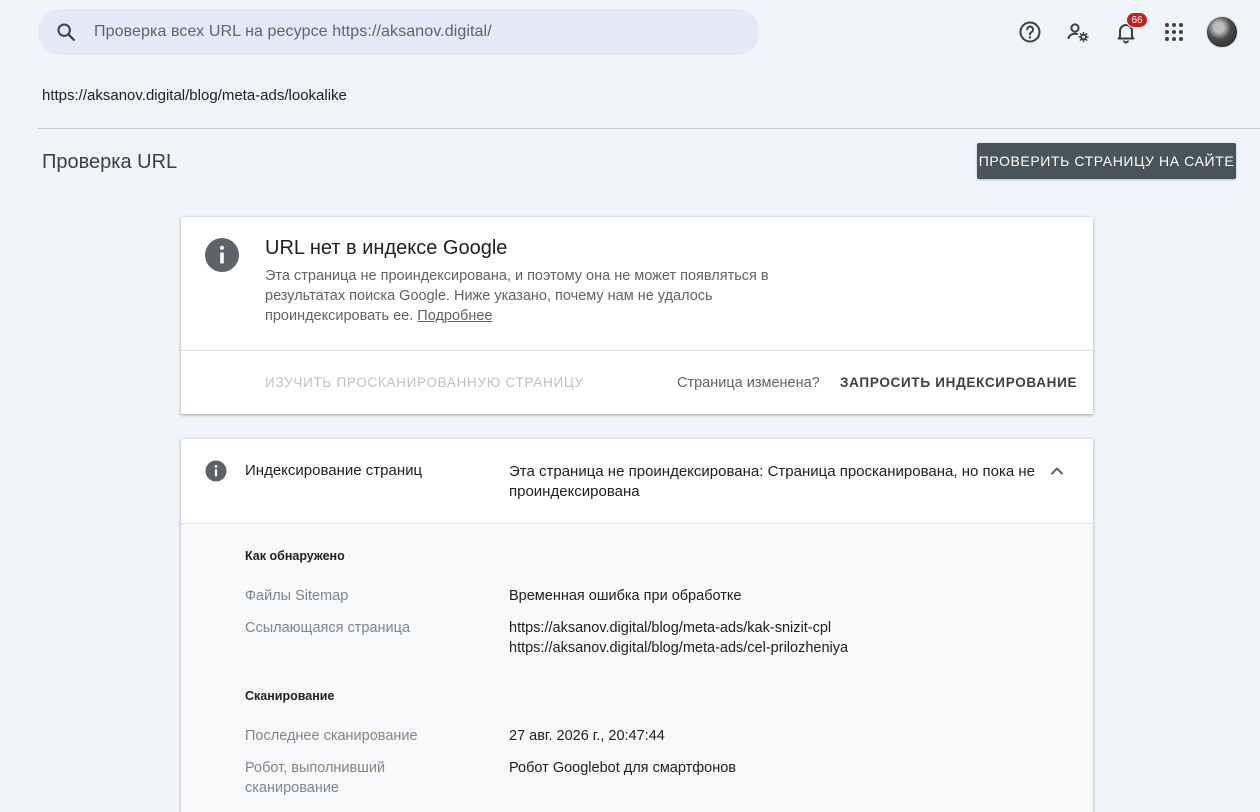 The image size is (1260, 812). I want to click on manage-account-icon, so click(1078, 32).